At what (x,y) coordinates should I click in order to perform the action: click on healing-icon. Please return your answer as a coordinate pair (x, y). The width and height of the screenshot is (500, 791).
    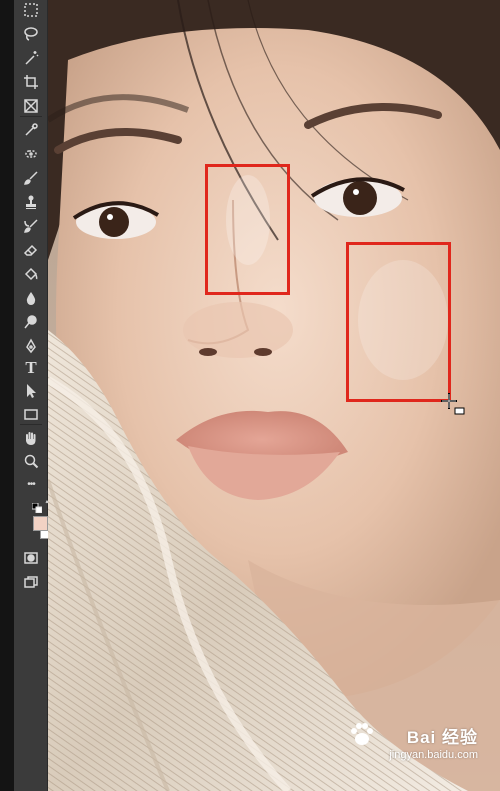
    Looking at the image, I should click on (31, 154).